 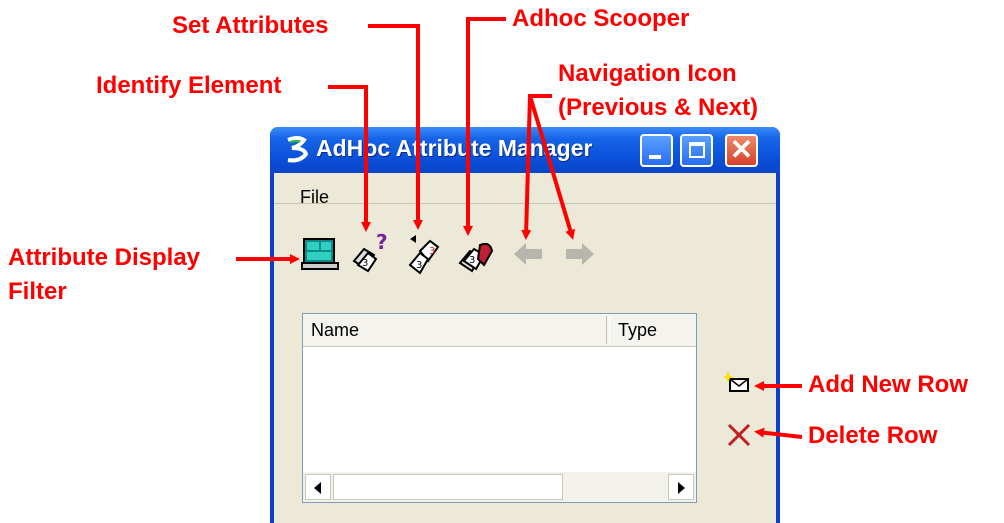 I want to click on attribute-display-filter-icon, so click(x=320, y=254).